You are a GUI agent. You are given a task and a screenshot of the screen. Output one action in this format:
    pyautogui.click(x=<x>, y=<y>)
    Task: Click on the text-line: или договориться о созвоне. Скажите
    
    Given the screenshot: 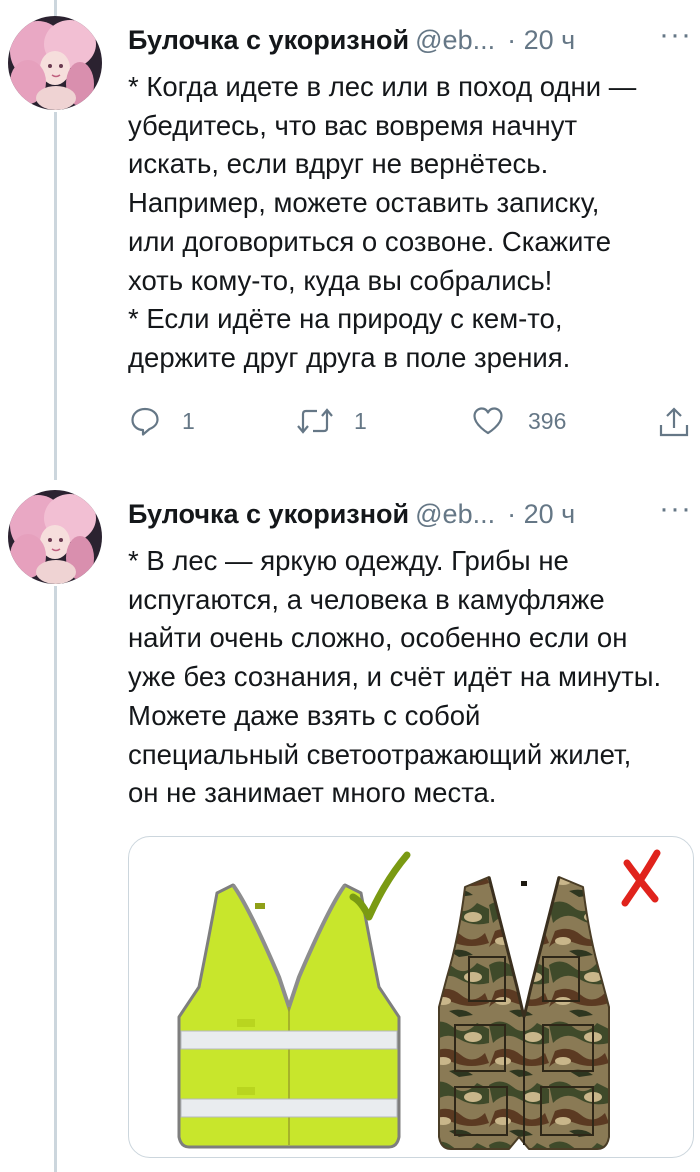 What is the action you would take?
    pyautogui.click(x=369, y=241)
    